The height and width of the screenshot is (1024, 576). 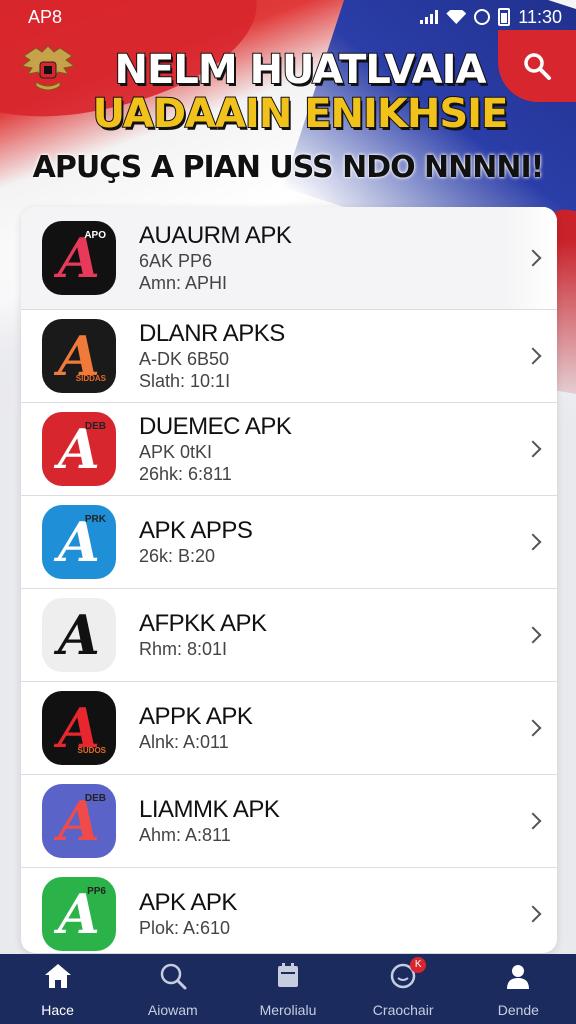 What do you see at coordinates (348, 542) in the screenshot?
I see `app-info: APK APPS 26k: B:20` at bounding box center [348, 542].